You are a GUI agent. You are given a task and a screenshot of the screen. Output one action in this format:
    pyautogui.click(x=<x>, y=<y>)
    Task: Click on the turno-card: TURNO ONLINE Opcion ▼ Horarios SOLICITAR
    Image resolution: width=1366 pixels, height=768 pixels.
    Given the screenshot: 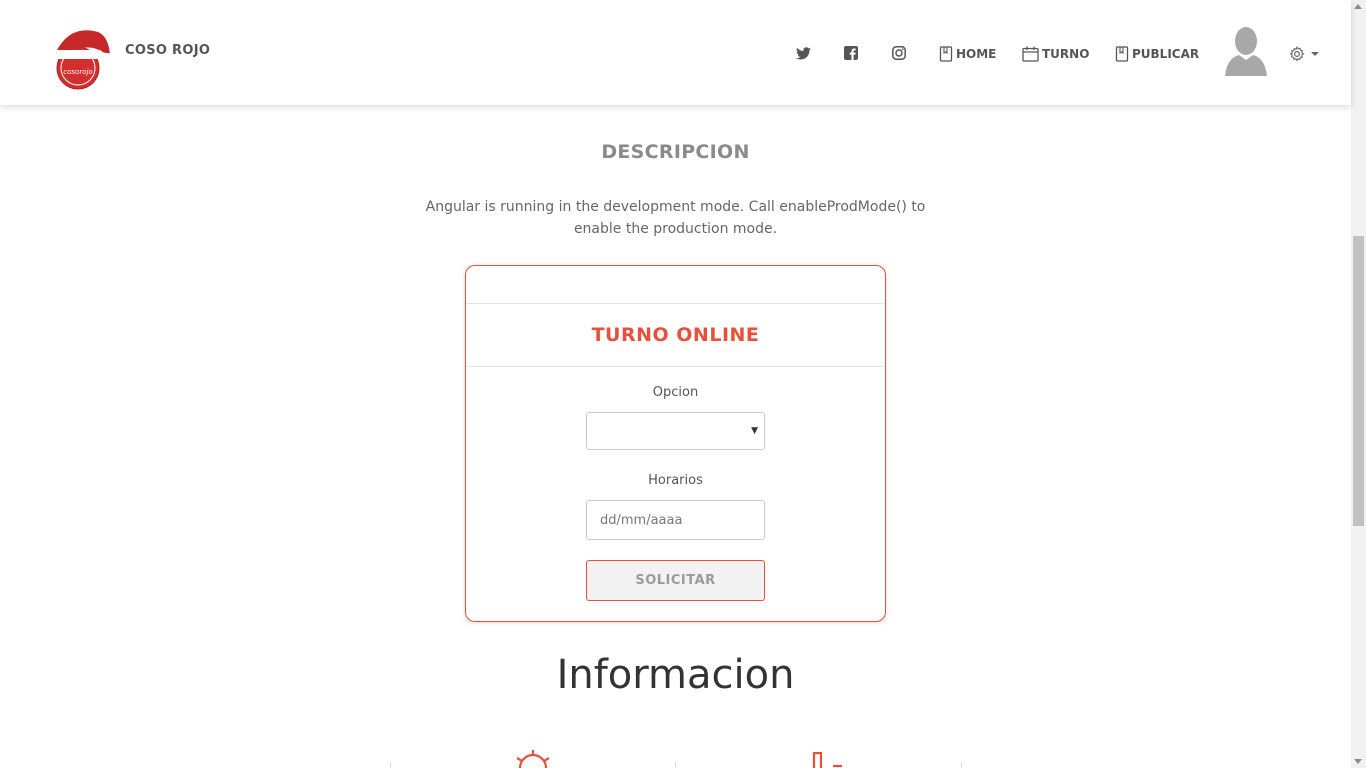 What is the action you would take?
    pyautogui.click(x=675, y=443)
    